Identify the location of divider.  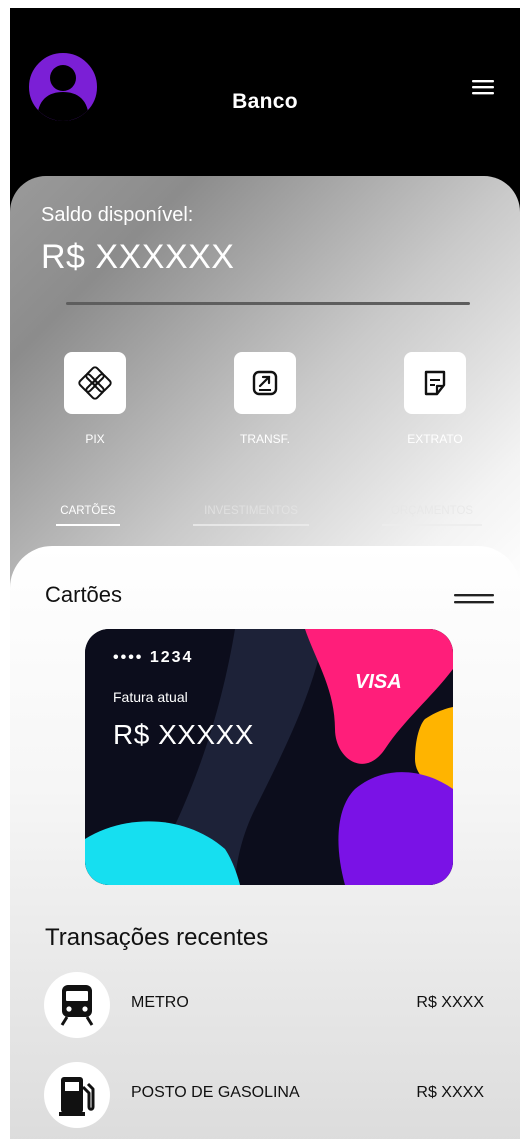
(268, 303).